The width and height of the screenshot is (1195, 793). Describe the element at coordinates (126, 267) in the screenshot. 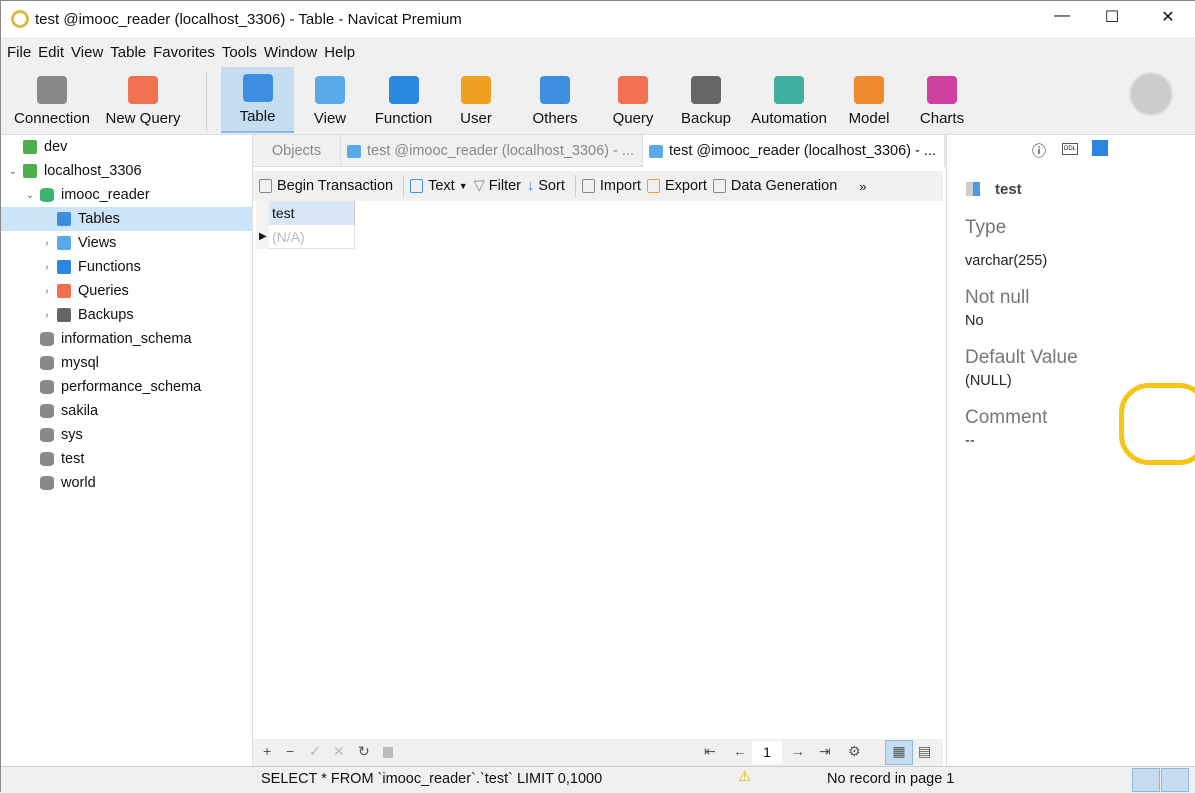

I see `tree-item-functions: › Functions` at that location.